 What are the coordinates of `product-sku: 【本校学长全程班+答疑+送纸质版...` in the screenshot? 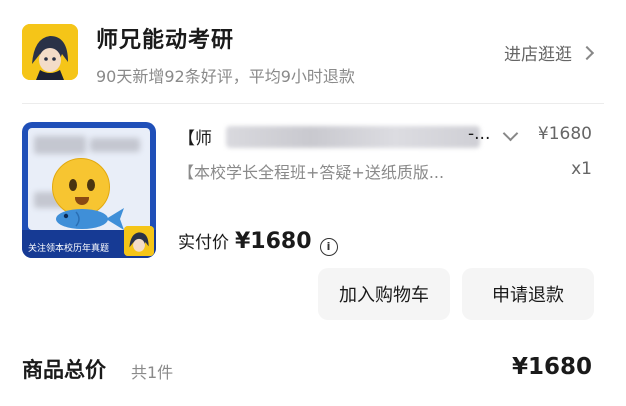 It's located at (311, 172).